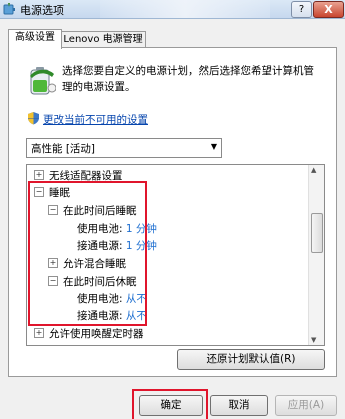  I want to click on restore-defaults-button: 还原计划默认值(R), so click(251, 359).